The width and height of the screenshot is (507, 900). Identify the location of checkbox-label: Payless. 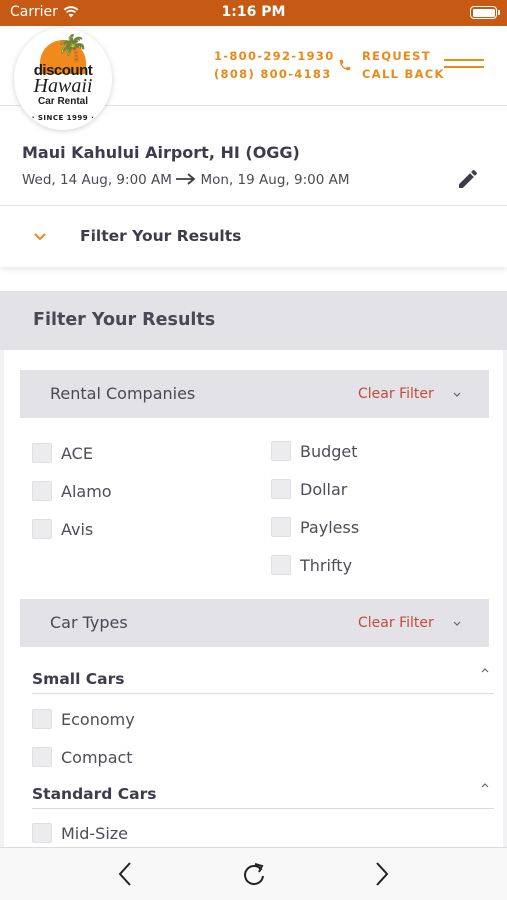
(330, 527).